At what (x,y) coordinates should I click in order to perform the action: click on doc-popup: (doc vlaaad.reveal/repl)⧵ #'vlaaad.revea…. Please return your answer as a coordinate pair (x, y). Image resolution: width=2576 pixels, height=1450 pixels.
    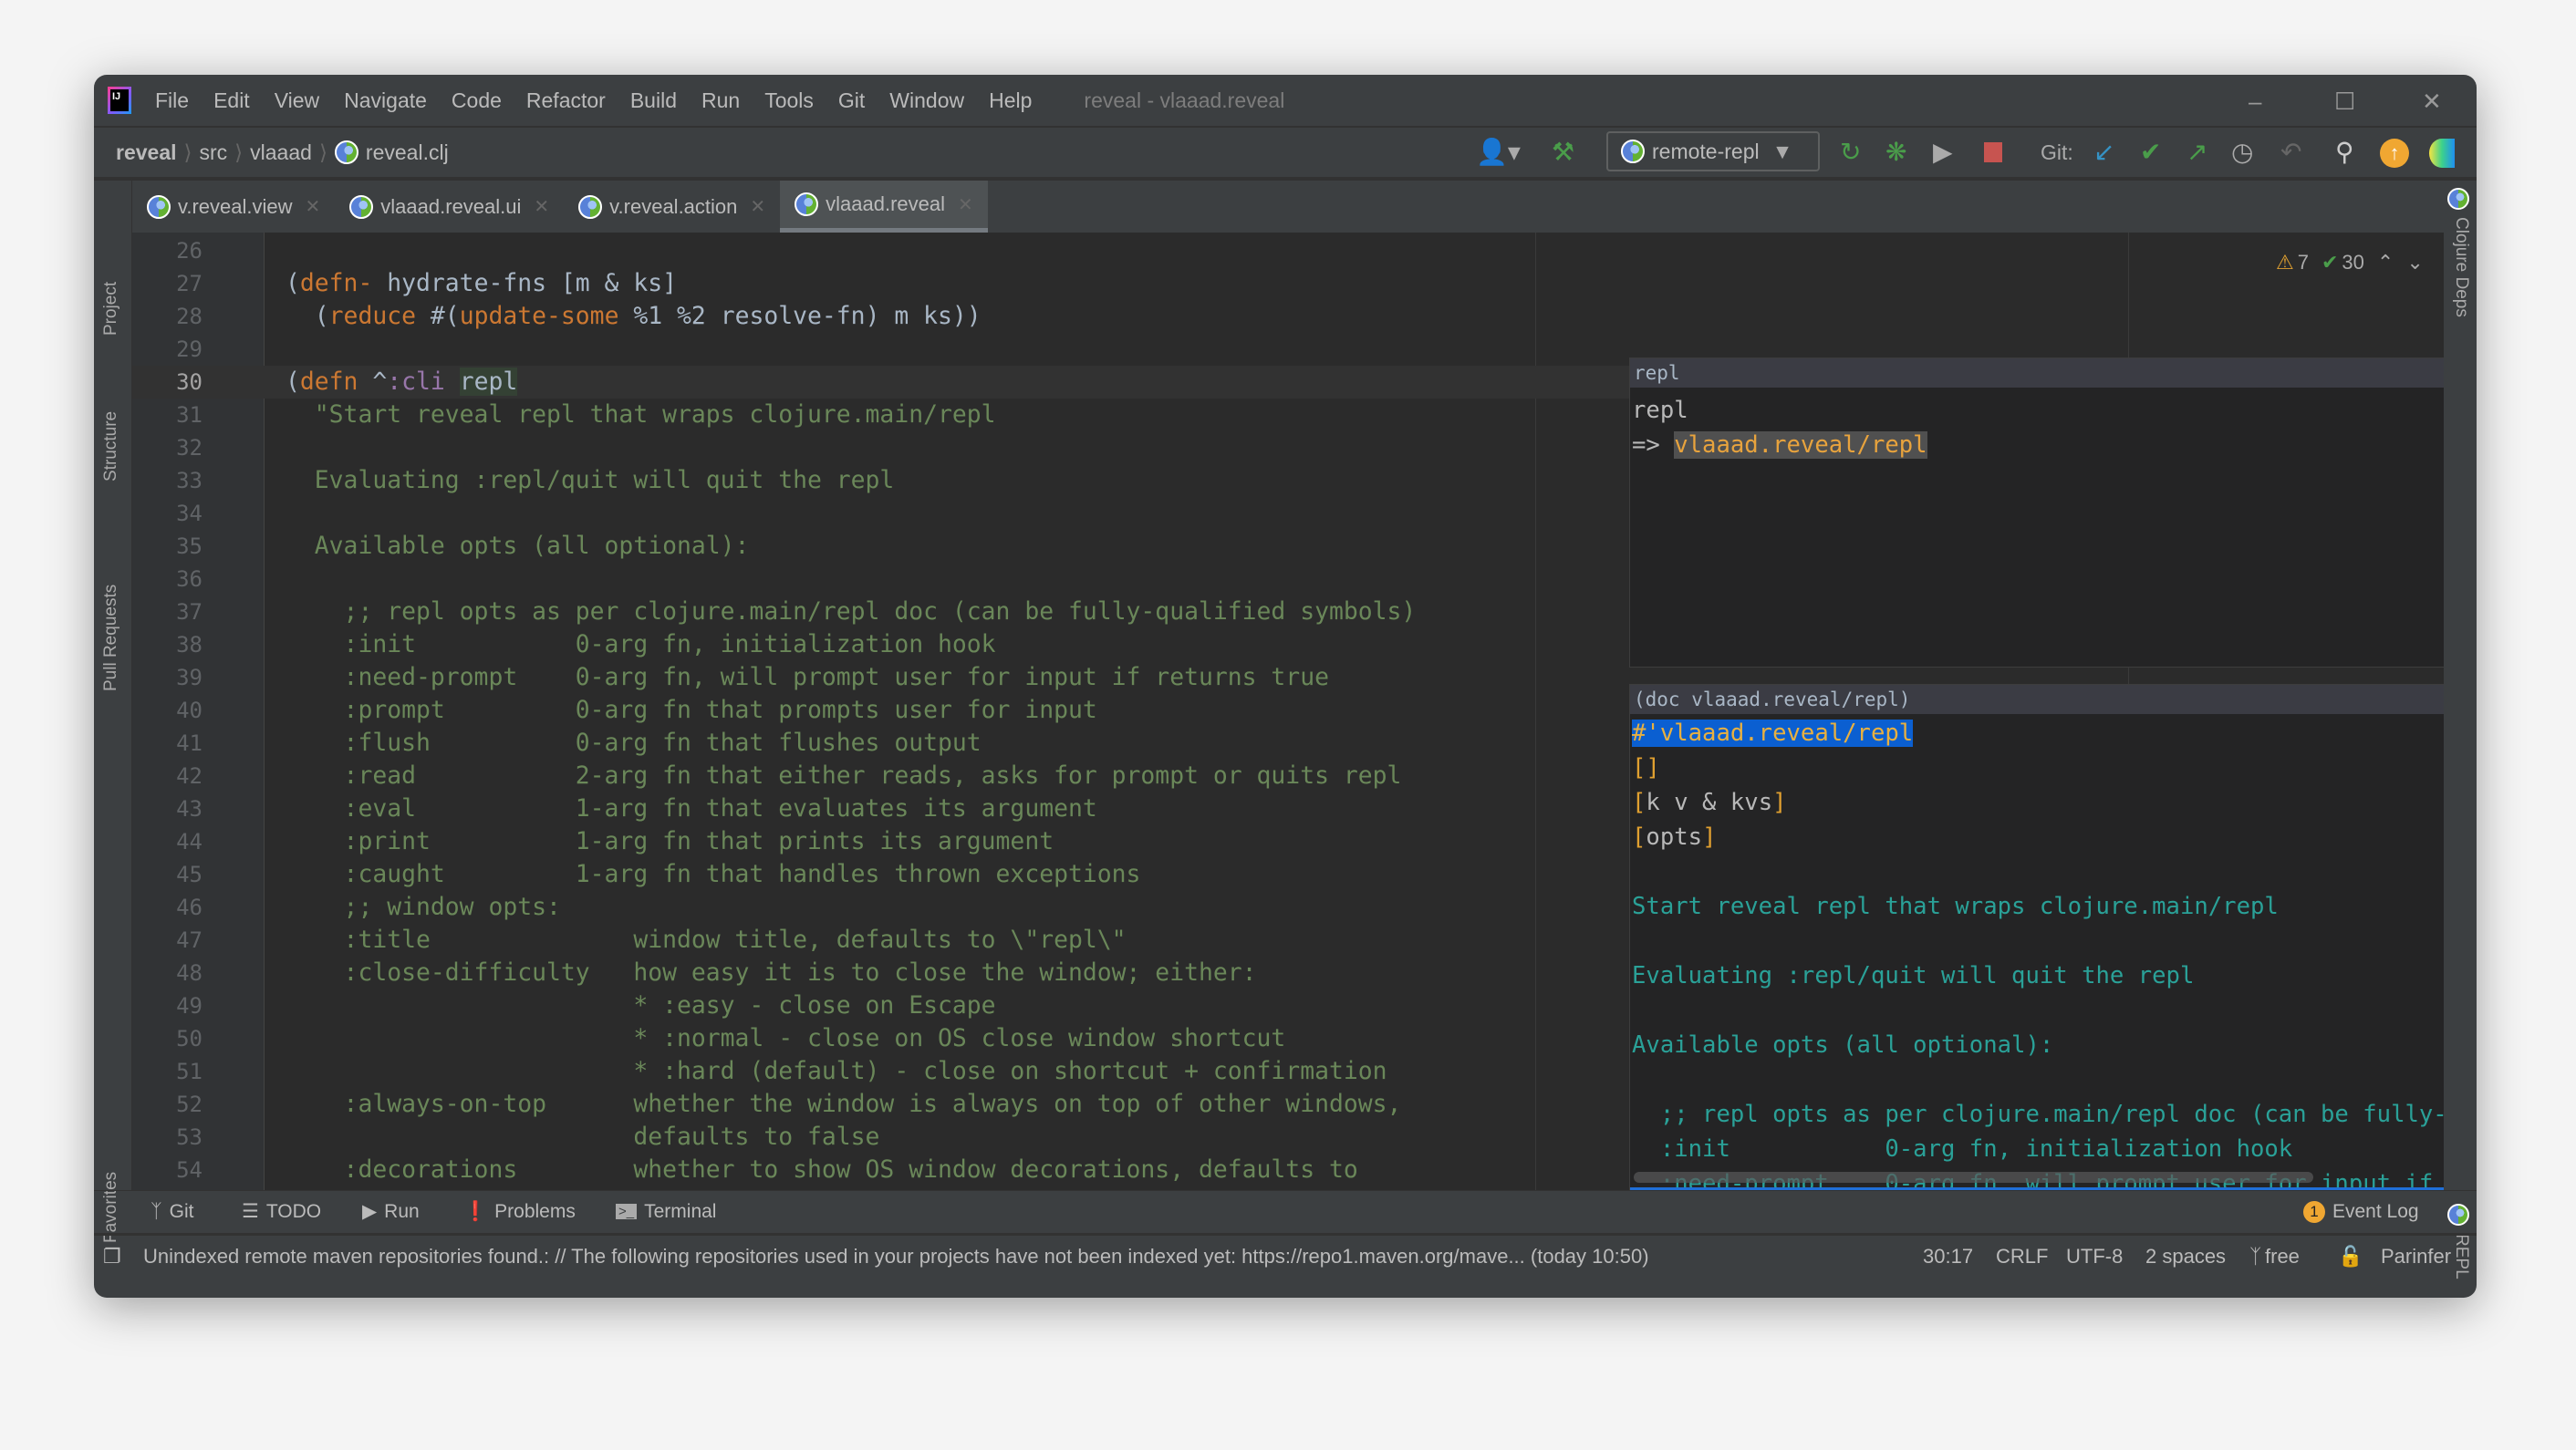
    Looking at the image, I should click on (2037, 937).